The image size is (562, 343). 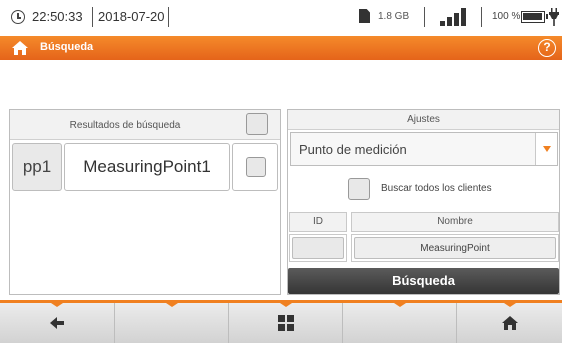 I want to click on plug-icon, so click(x=554, y=17).